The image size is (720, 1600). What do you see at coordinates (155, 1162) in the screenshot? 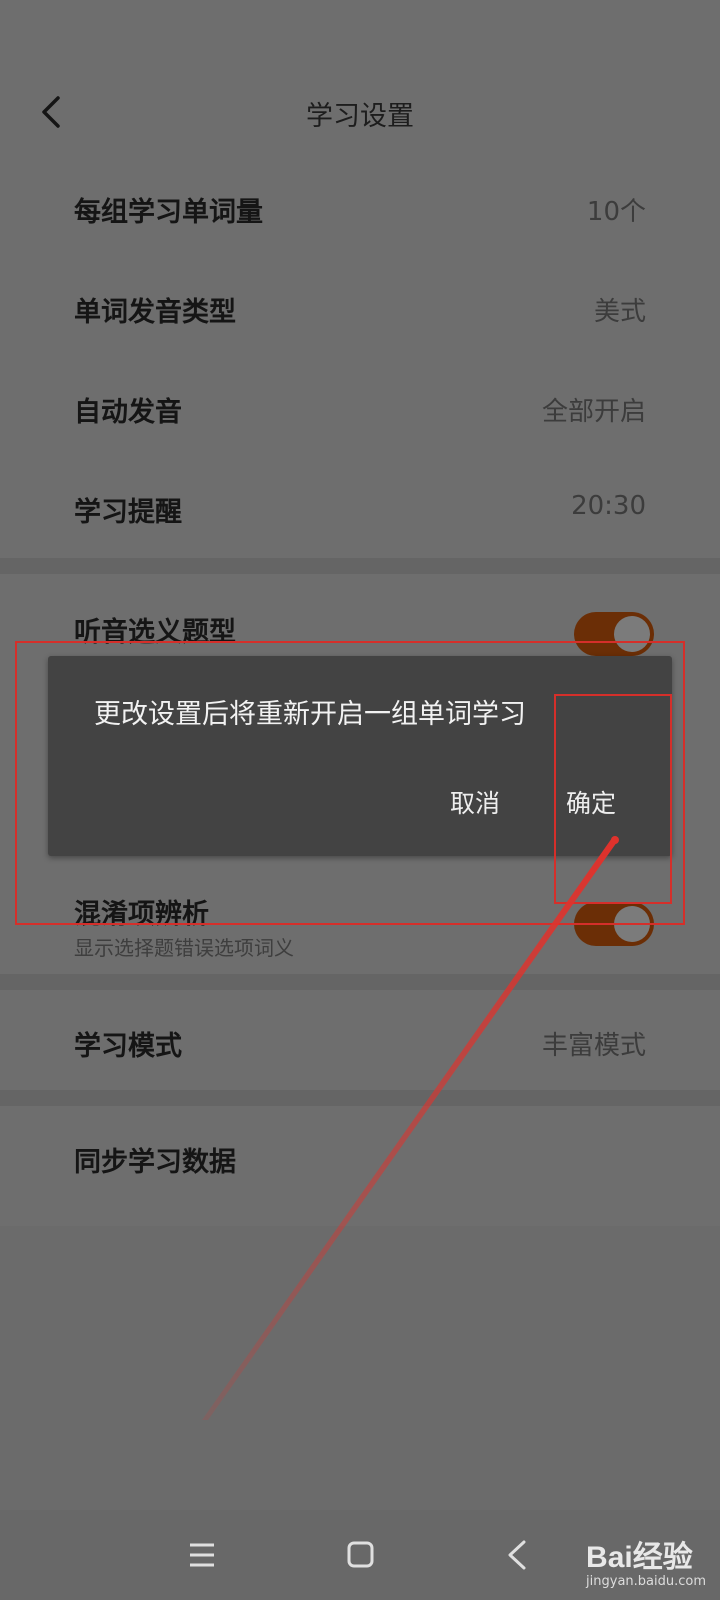
I see `setting-label: 同步学习数据` at bounding box center [155, 1162].